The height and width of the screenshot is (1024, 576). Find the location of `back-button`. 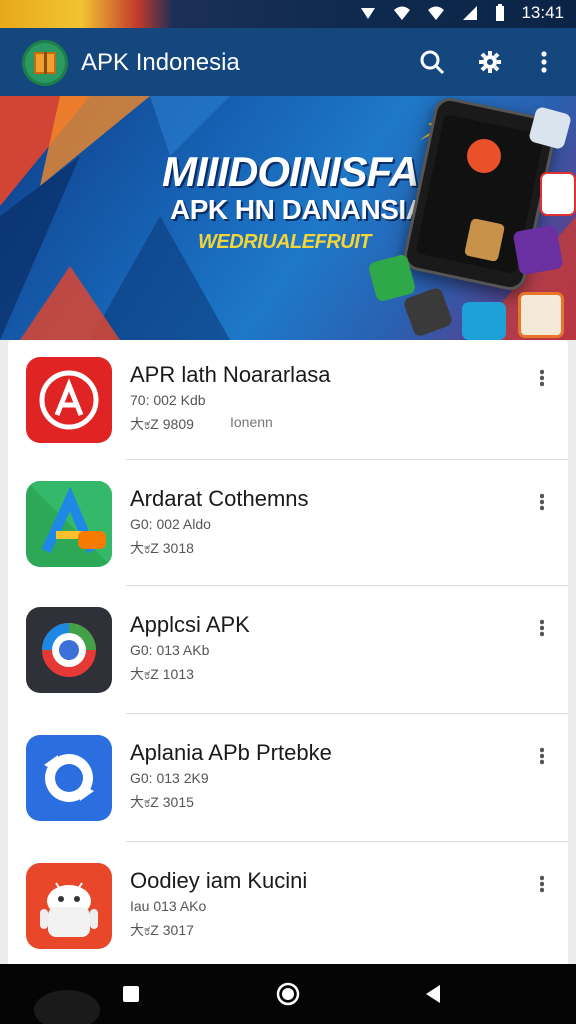

back-button is located at coordinates (433, 994).